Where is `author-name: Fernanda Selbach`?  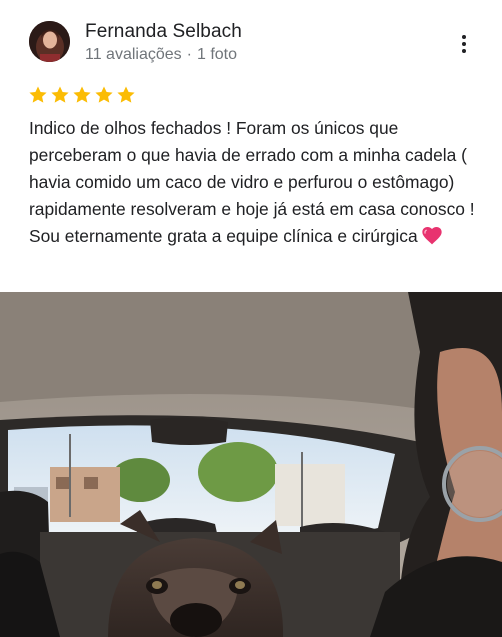
author-name: Fernanda Selbach is located at coordinates (163, 32).